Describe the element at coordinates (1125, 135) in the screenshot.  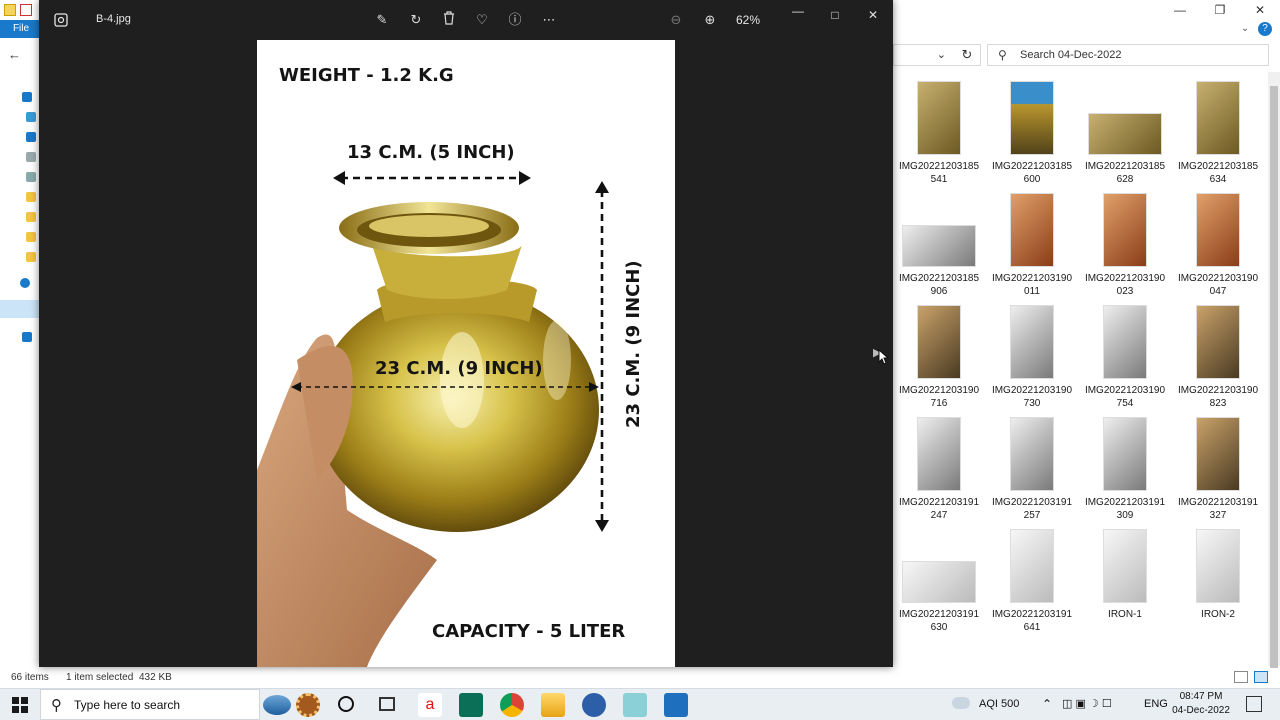
I see `file-item: IMG20221203185 628` at that location.